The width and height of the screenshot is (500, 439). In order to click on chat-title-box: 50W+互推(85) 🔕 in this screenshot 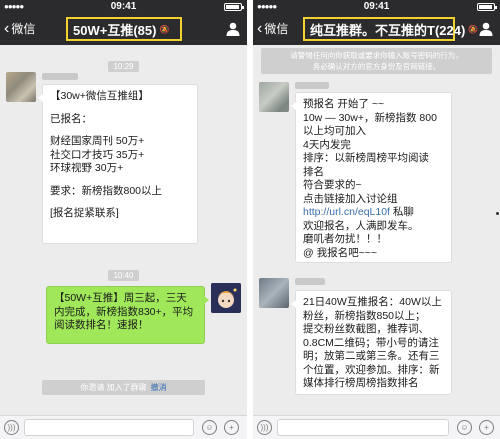, I will do `click(124, 29)`.